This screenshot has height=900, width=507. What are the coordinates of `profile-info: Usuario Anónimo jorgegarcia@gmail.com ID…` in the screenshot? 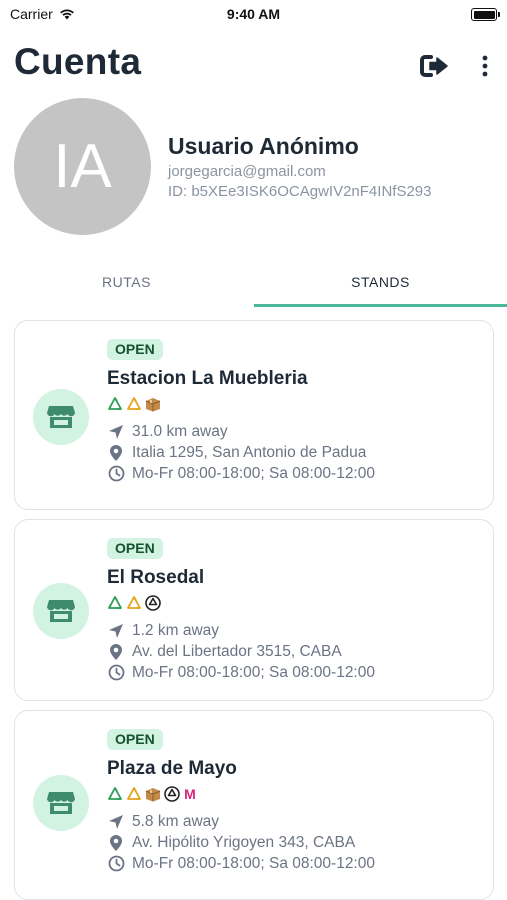 It's located at (299, 167).